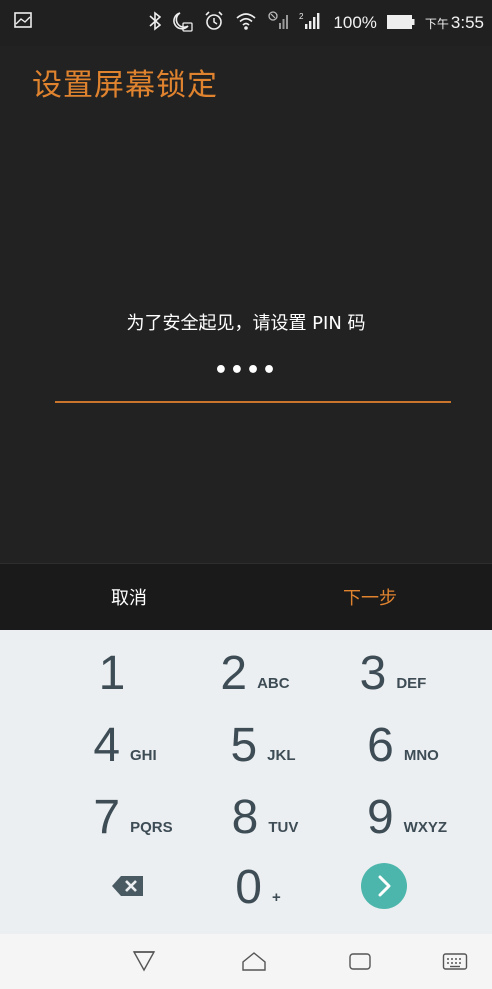 This screenshot has height=989, width=492. I want to click on key-digit: 4, so click(107, 745).